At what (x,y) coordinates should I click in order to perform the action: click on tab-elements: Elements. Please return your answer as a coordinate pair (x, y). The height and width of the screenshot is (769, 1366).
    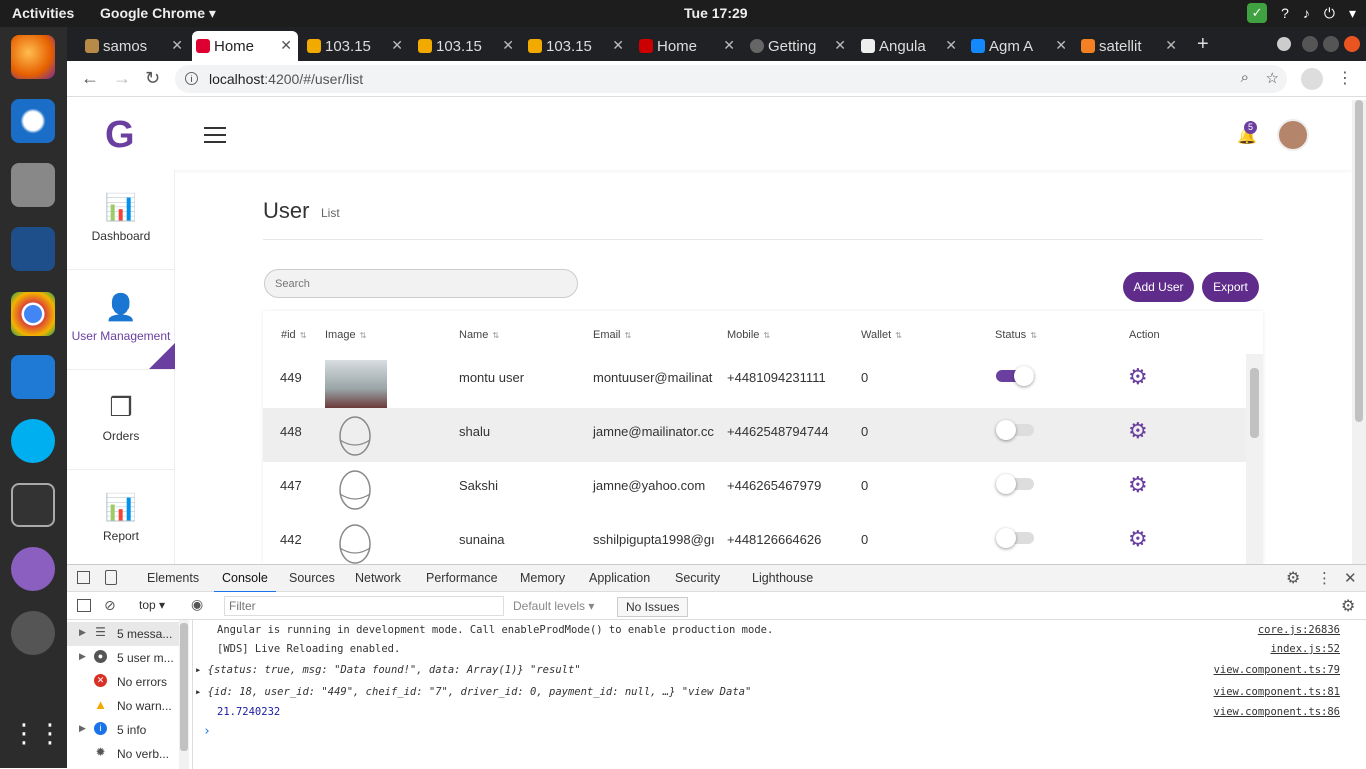
    Looking at the image, I should click on (173, 578).